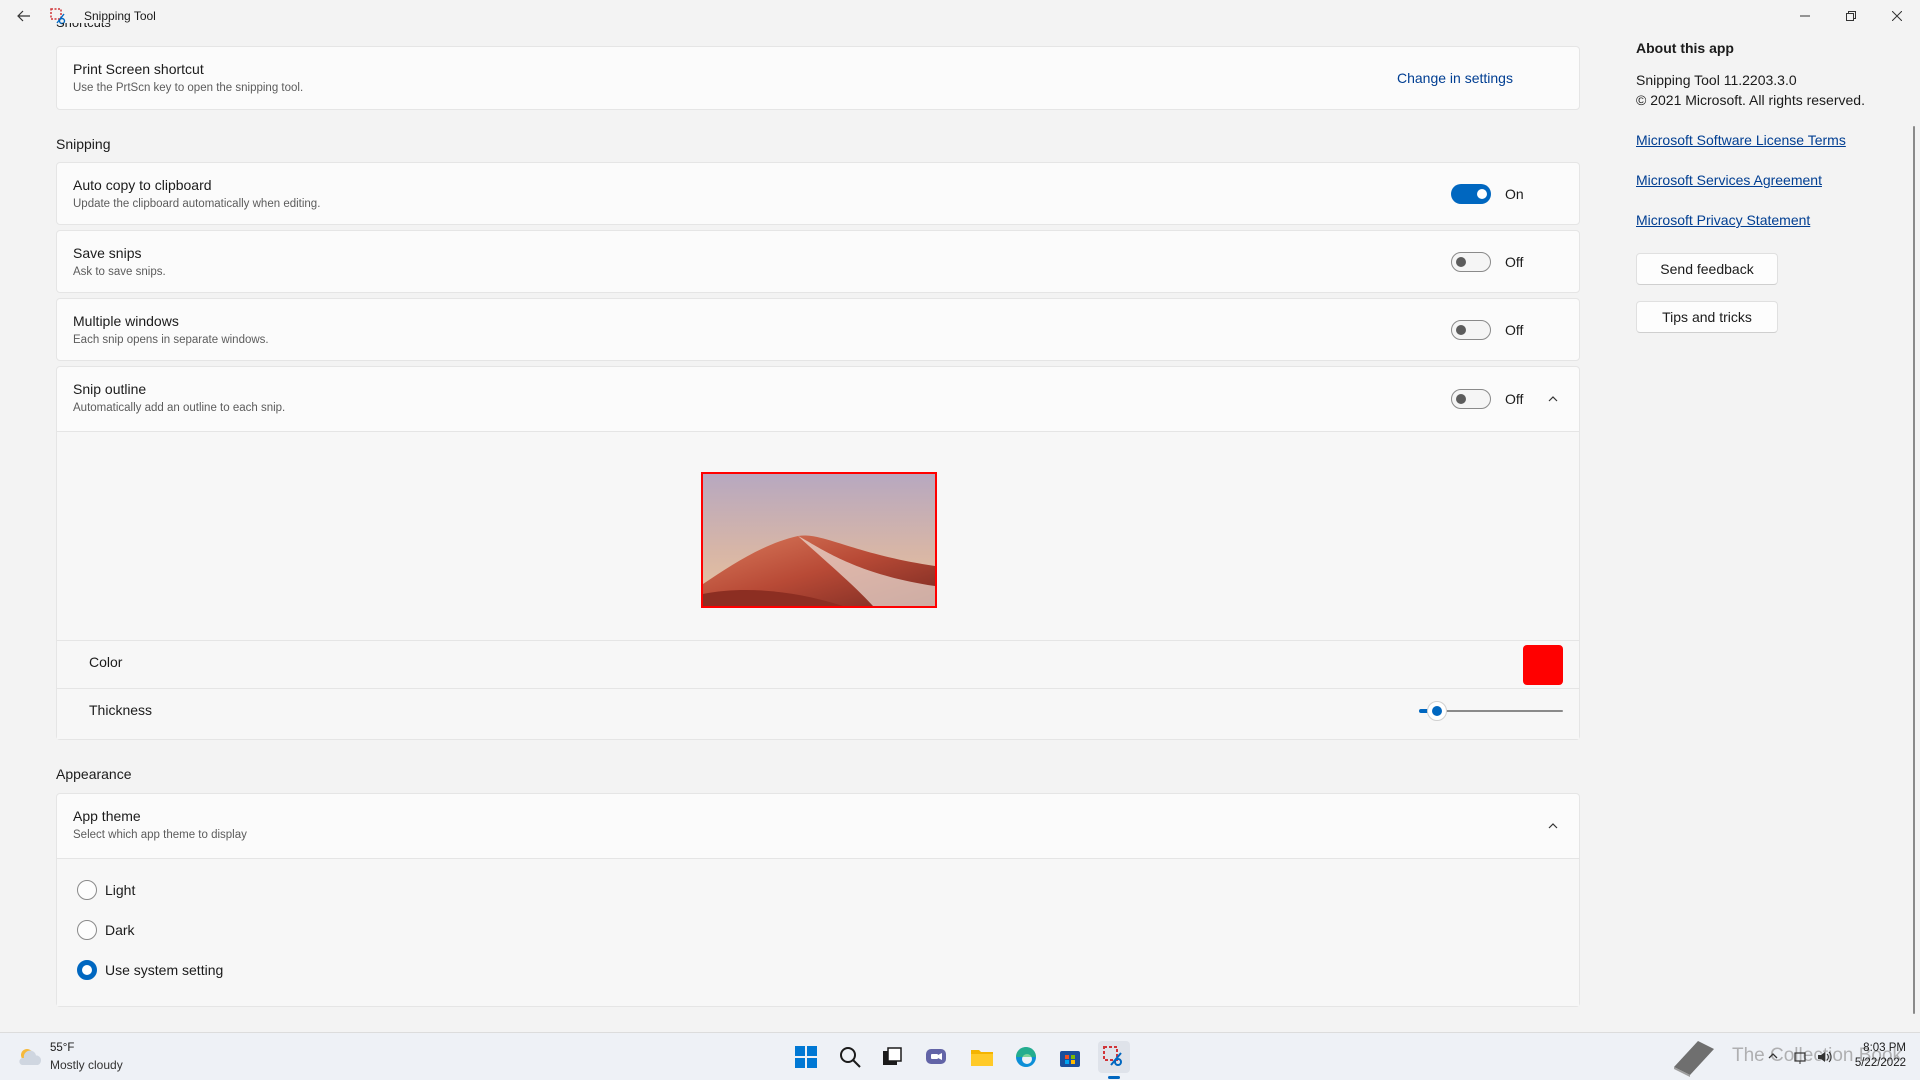  Describe the element at coordinates (1437, 711) in the screenshot. I see `thickness-slider-thumb` at that location.